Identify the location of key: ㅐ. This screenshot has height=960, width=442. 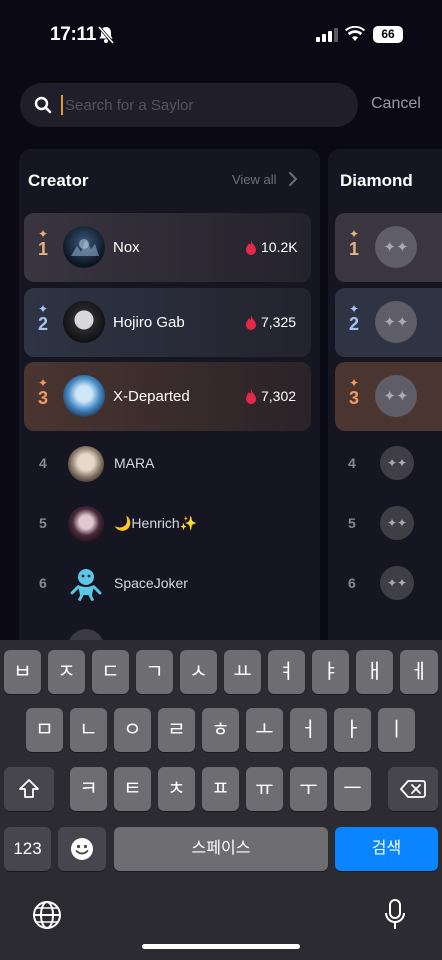
(374, 672).